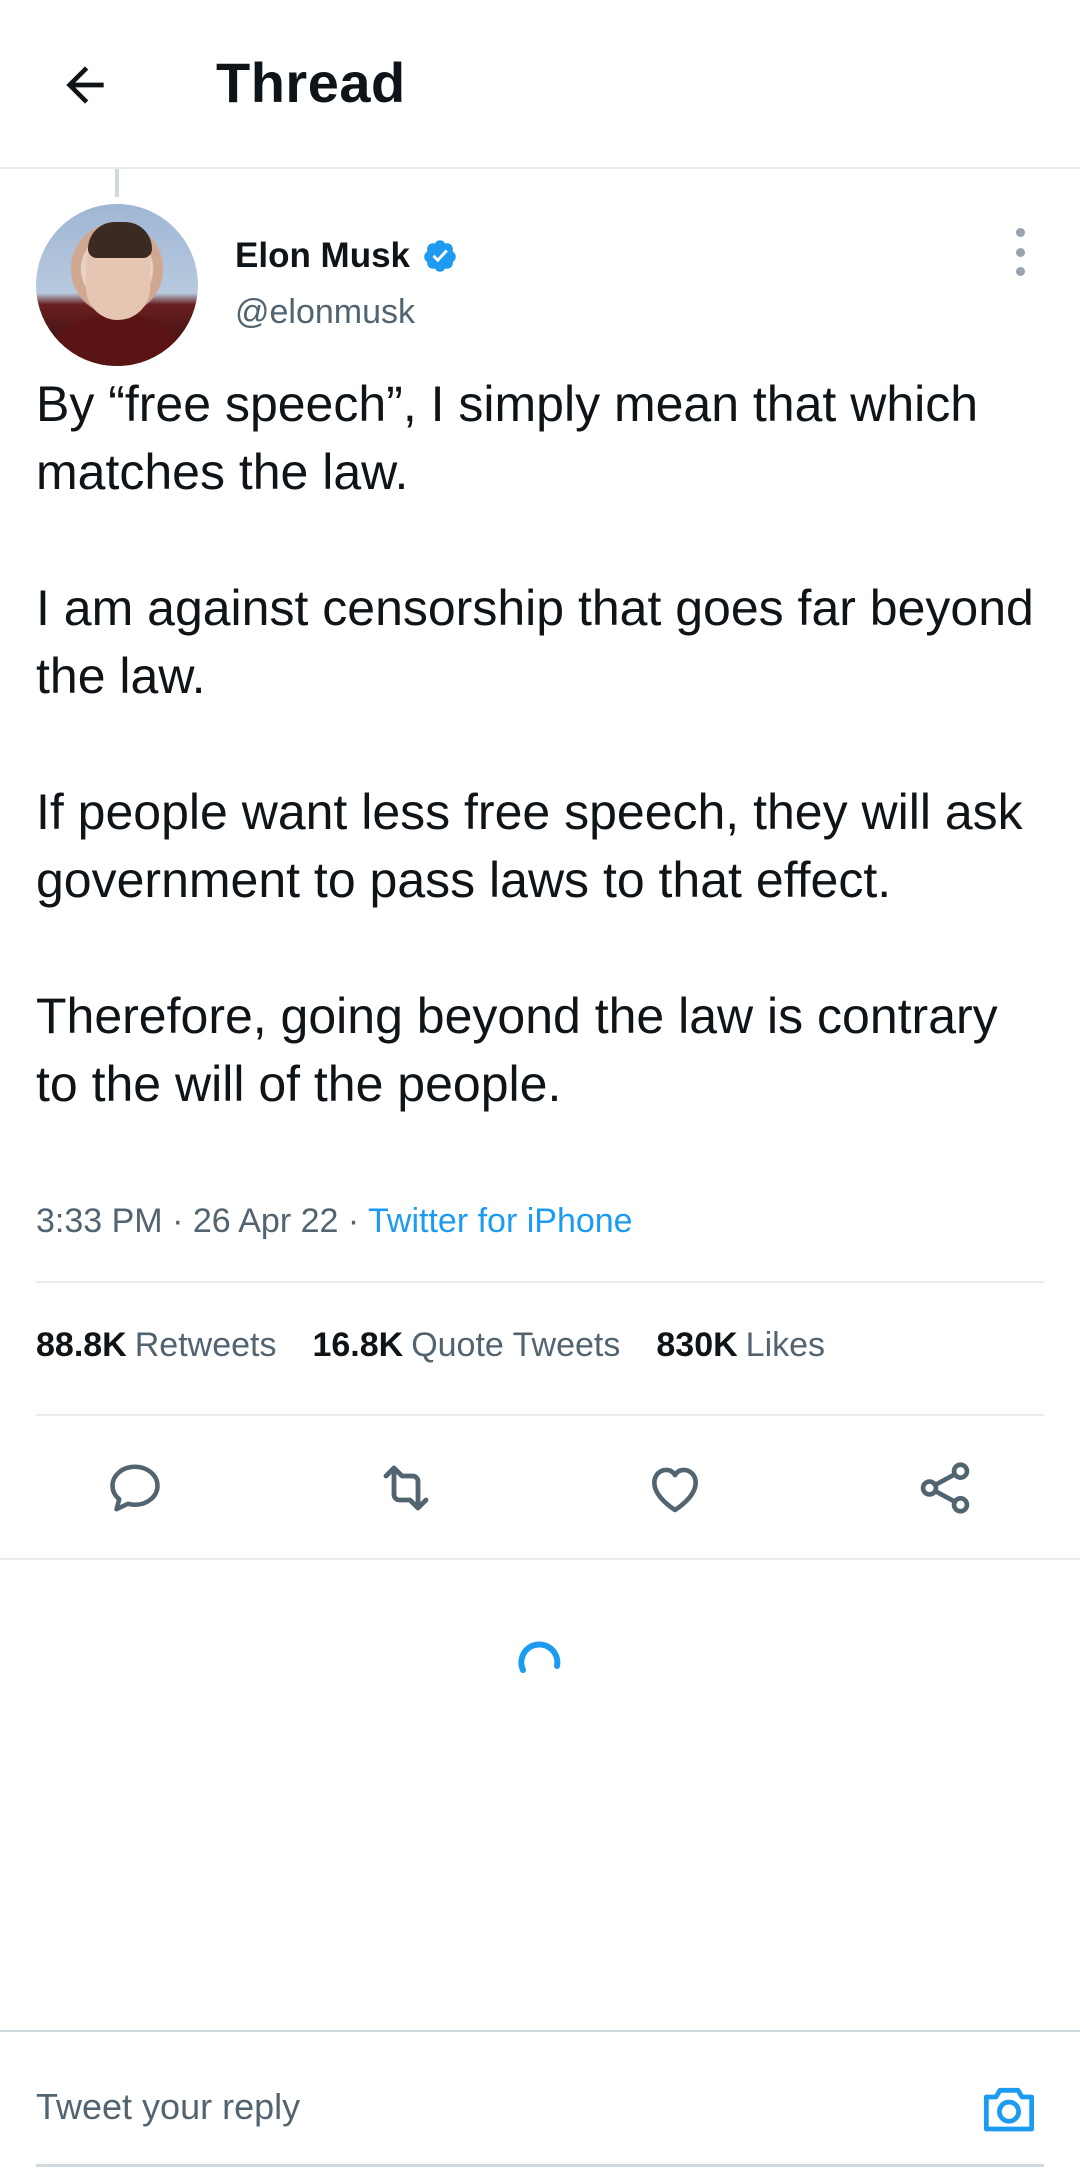 The image size is (1080, 2181). I want to click on share-button, so click(945, 1488).